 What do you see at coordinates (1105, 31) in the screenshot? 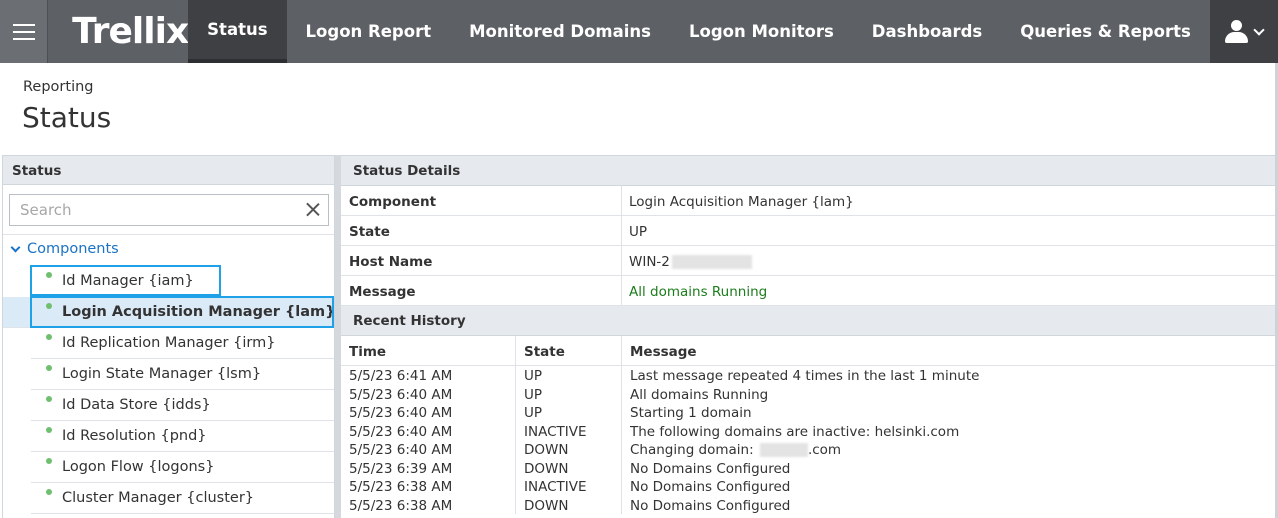
I see `nav-tab-queries-reports: Queries & Reports` at bounding box center [1105, 31].